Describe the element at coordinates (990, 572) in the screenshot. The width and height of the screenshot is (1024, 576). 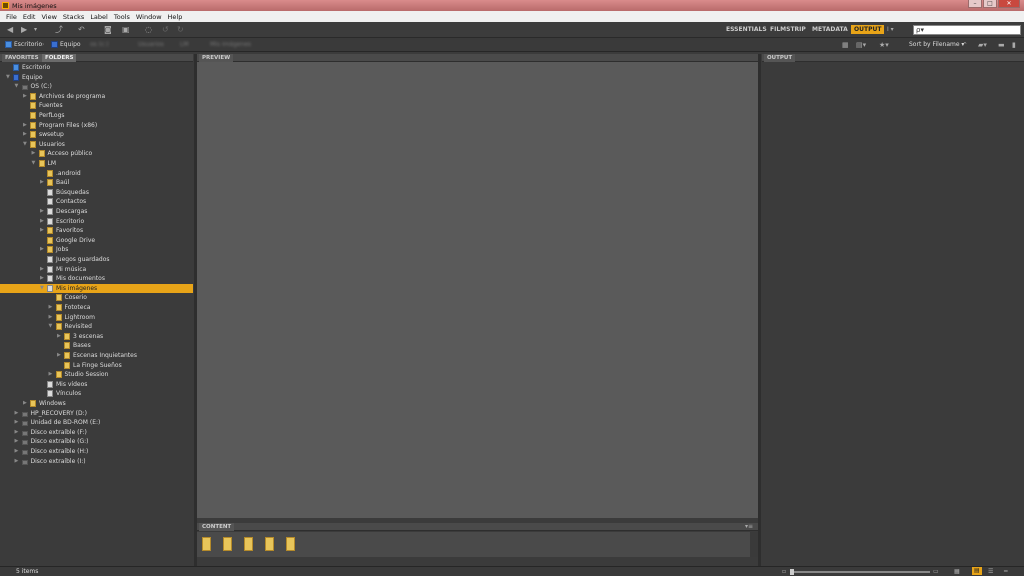
I see `view-details-icon: ☰` at that location.